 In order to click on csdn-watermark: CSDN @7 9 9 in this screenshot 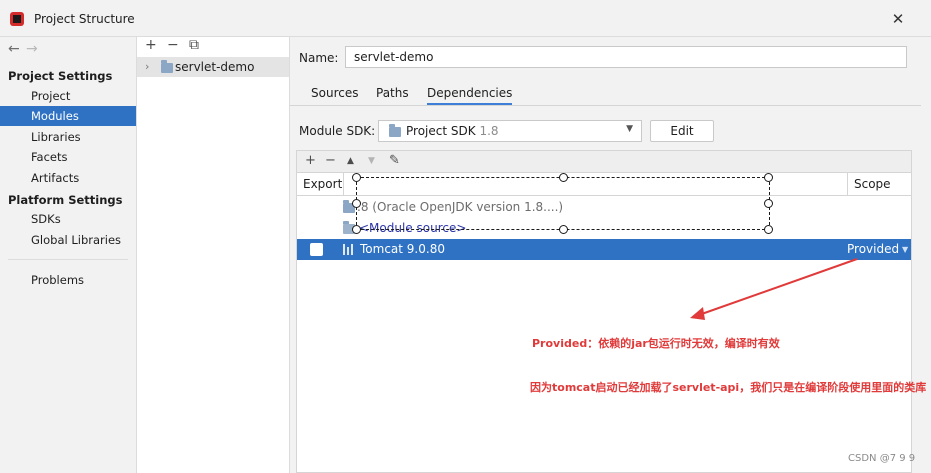, I will do `click(882, 458)`.